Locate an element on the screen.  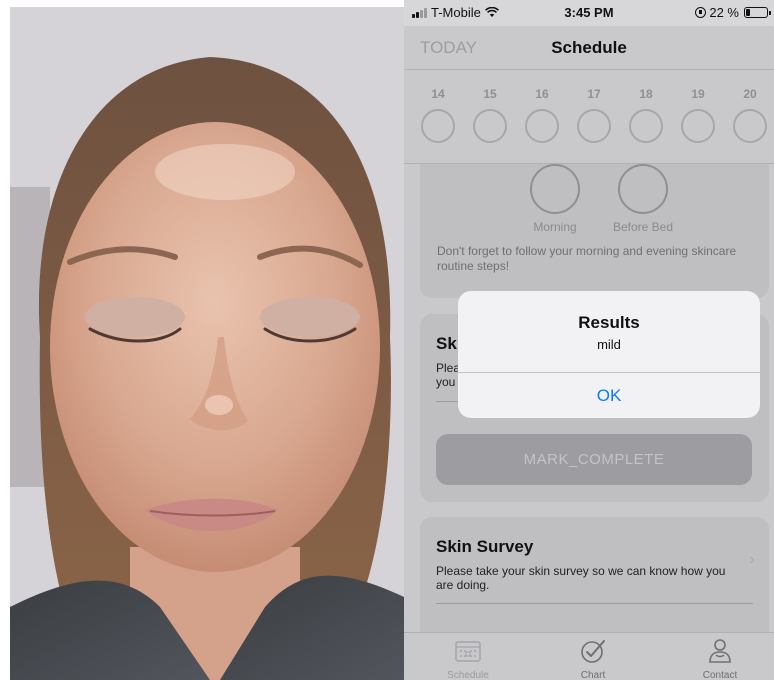
day-18: 18 is located at coordinates (646, 115).